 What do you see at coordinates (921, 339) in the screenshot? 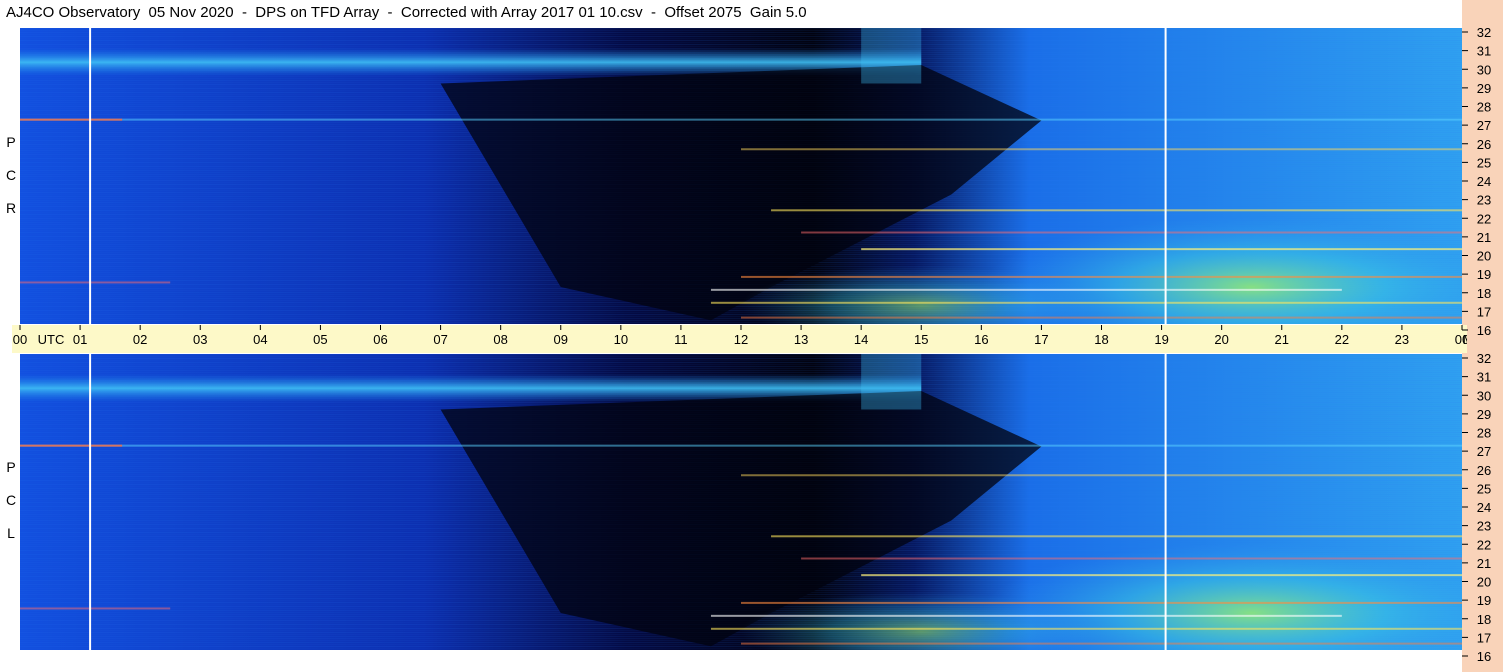
I see `time-tick-label: 15` at bounding box center [921, 339].